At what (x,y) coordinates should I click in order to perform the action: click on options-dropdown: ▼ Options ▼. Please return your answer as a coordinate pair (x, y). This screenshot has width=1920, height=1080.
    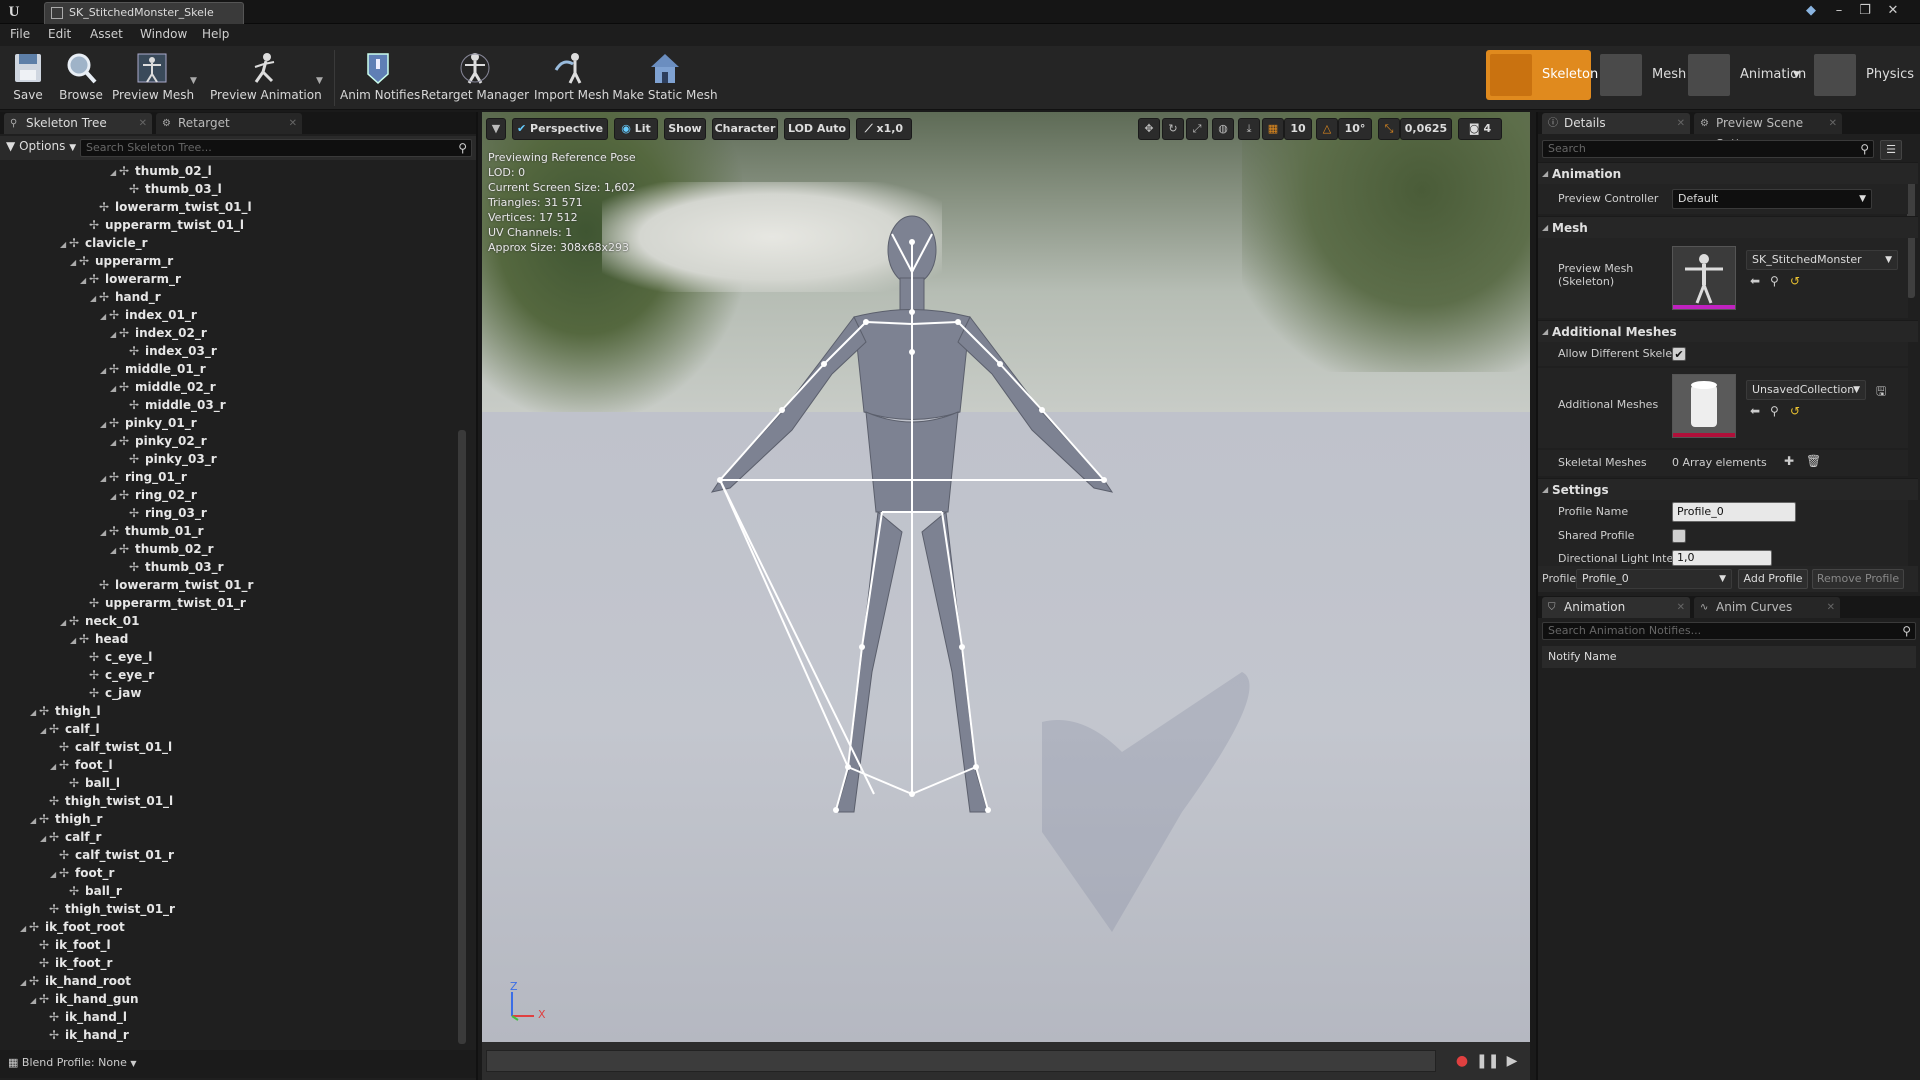
    Looking at the image, I should click on (41, 148).